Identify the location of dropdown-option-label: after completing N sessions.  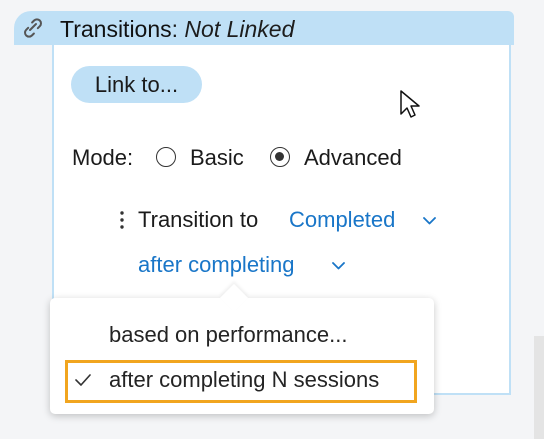
(244, 380).